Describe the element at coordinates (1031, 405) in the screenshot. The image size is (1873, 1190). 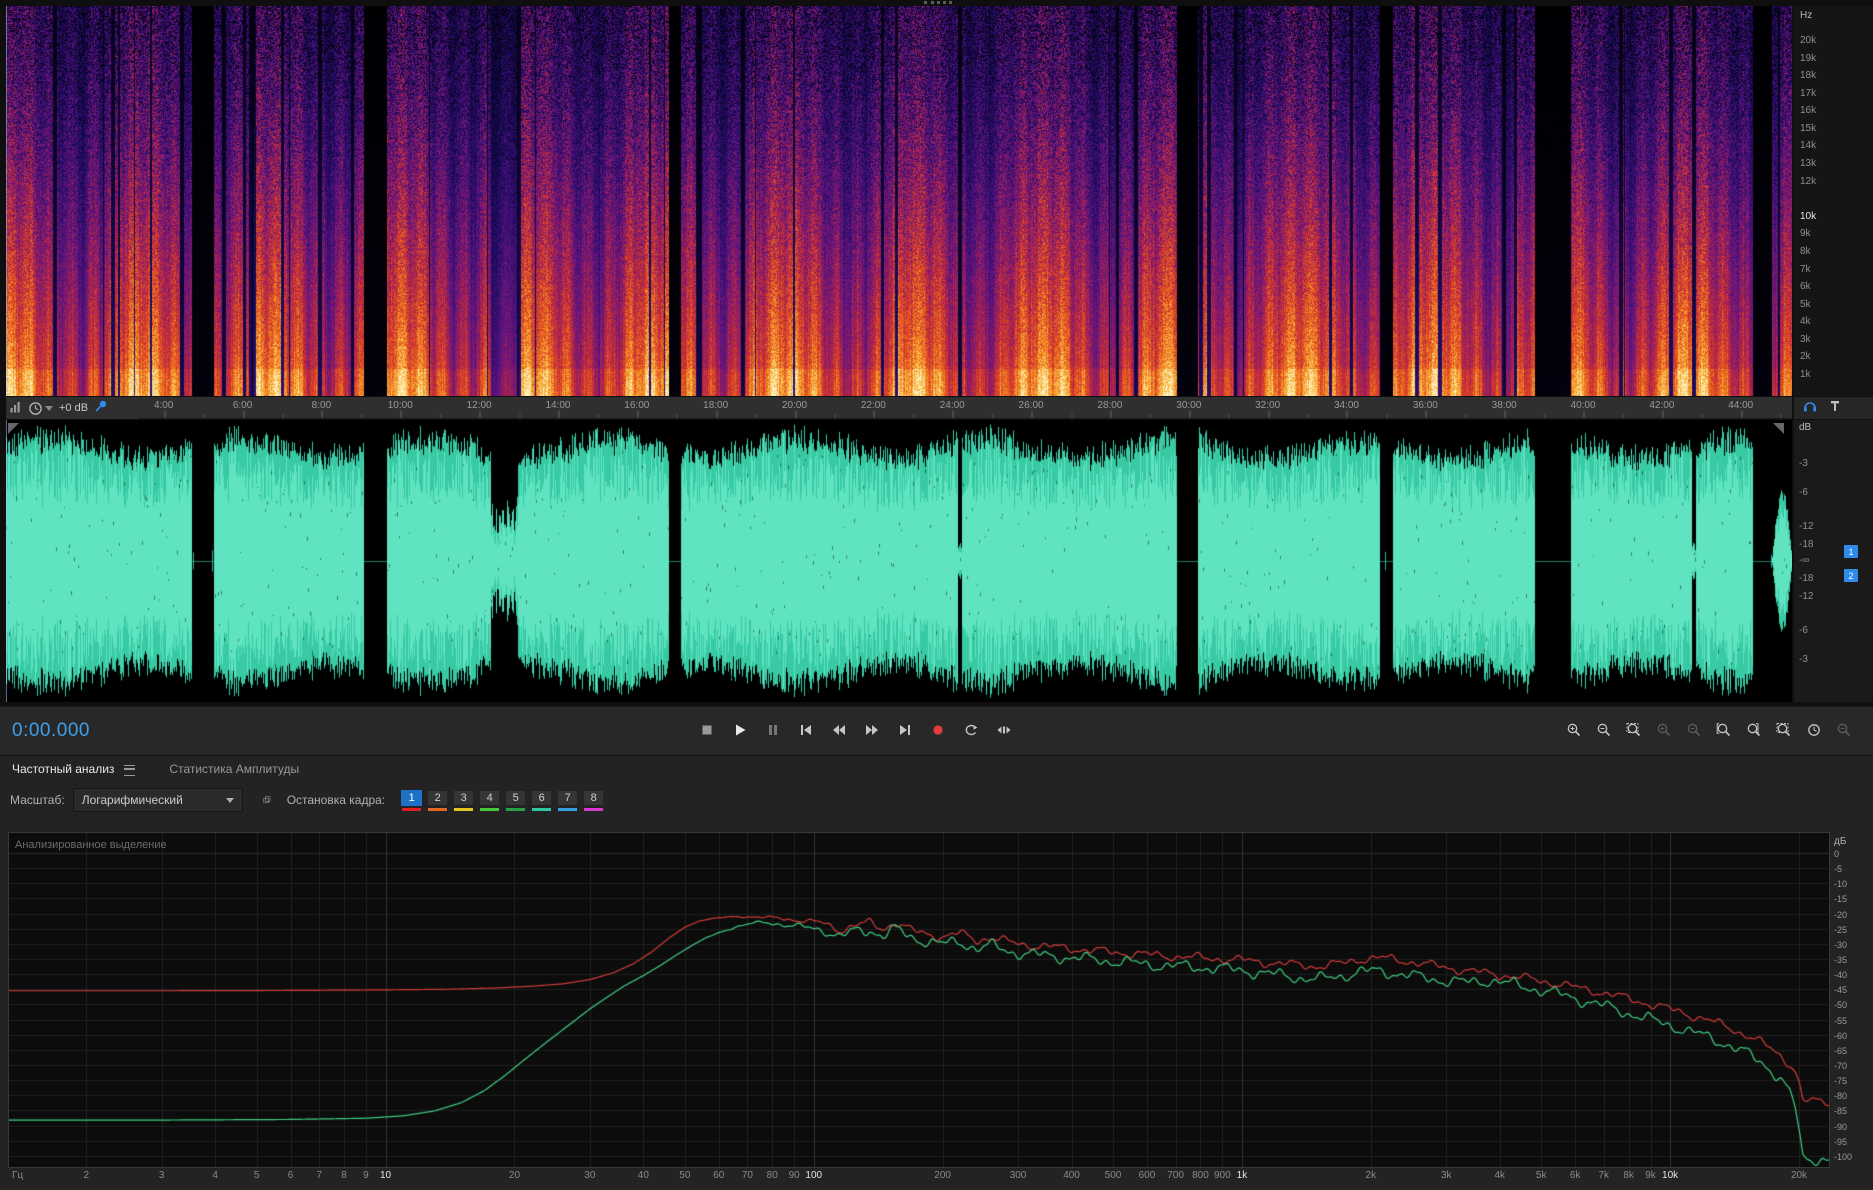
I see `timeline-time-label: 26:00` at that location.